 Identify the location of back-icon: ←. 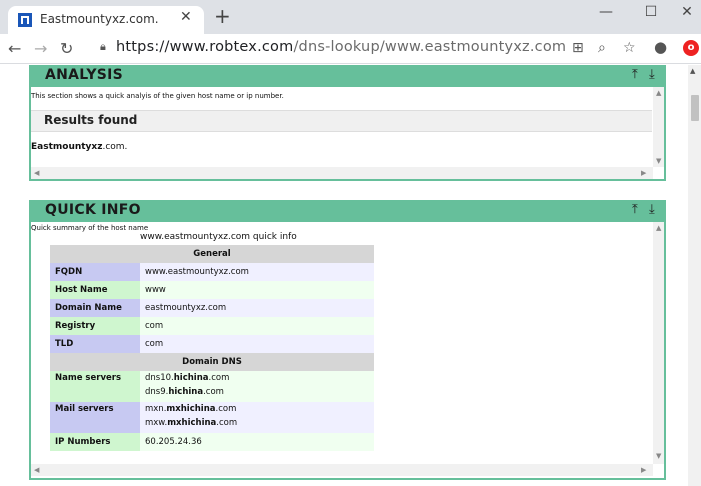
(14, 48).